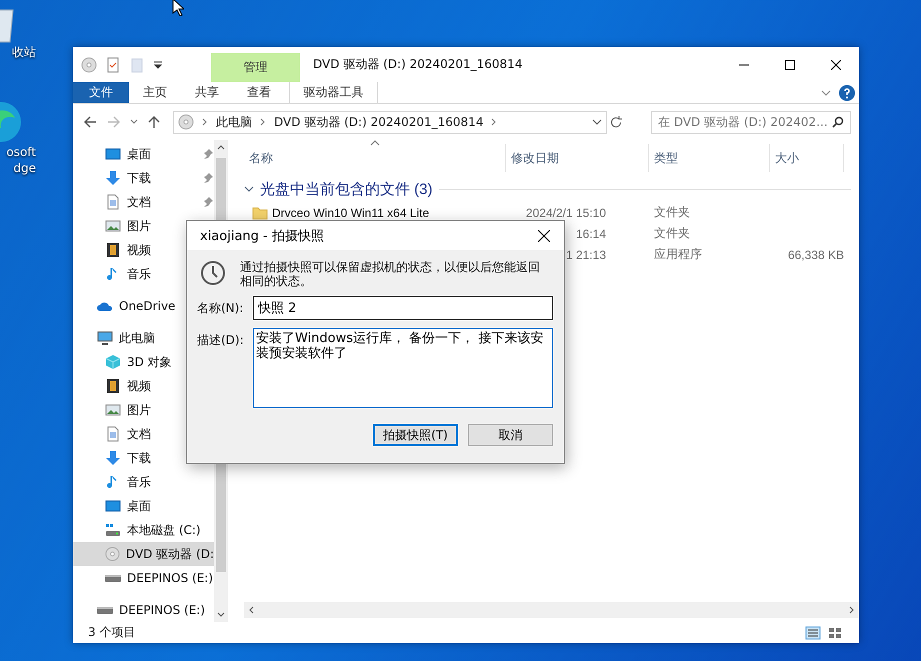 The width and height of the screenshot is (921, 661). I want to click on table-cell: 16:14, so click(591, 233).